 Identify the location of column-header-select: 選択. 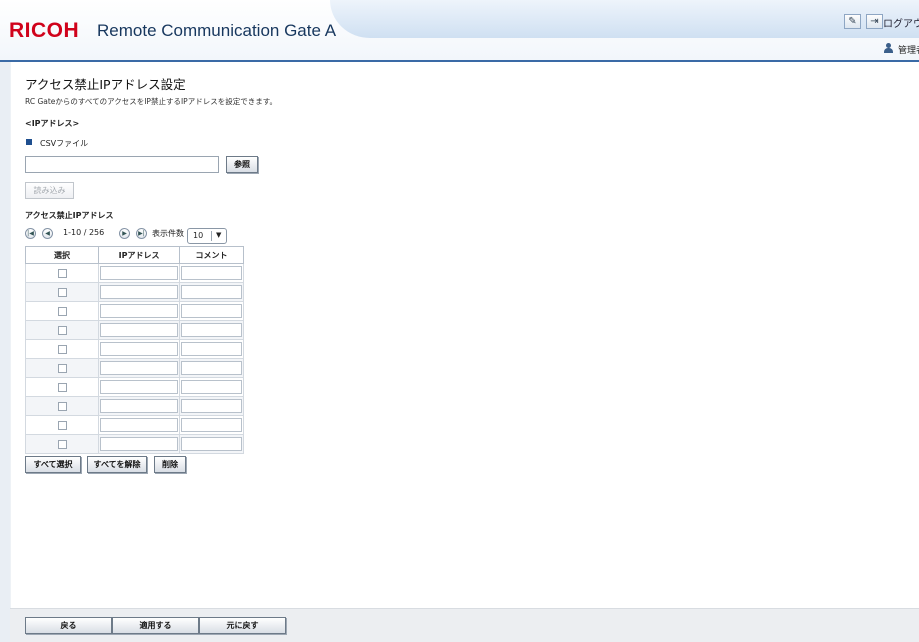
(62, 255).